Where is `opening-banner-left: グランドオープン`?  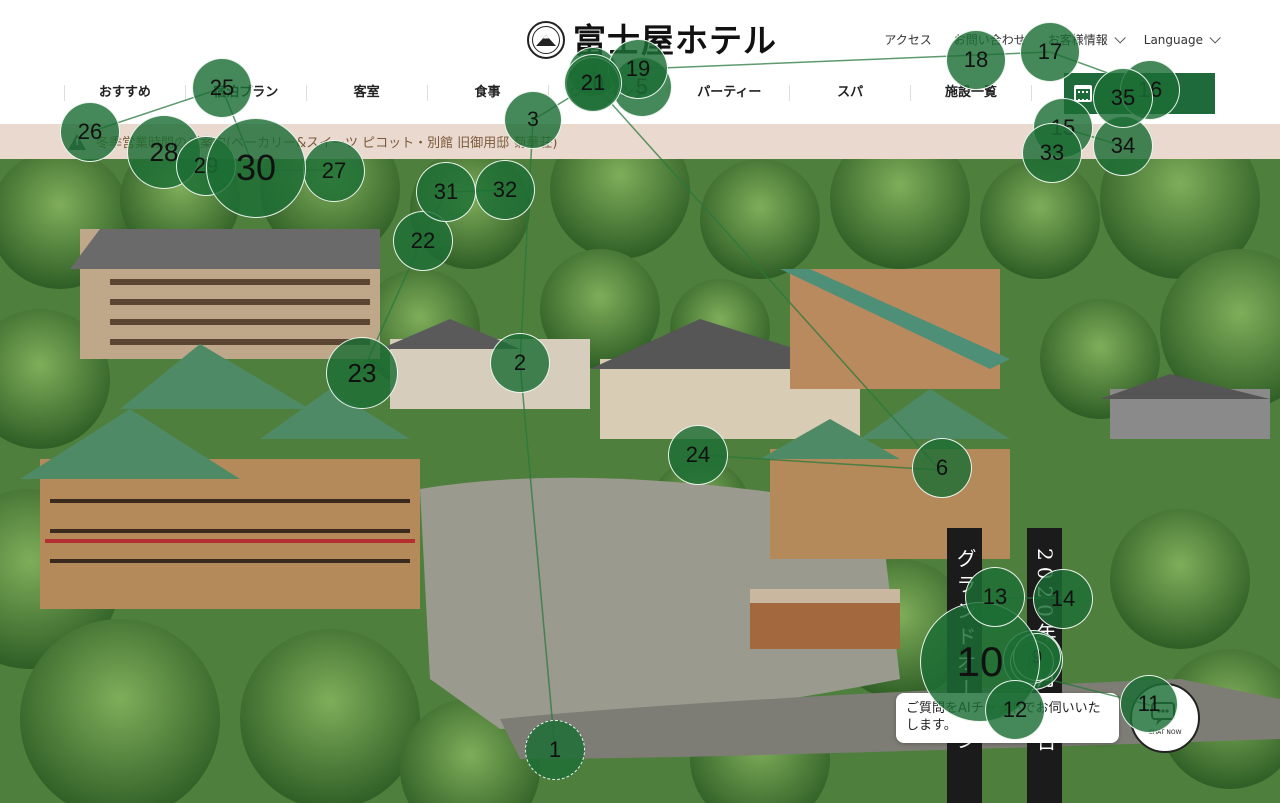 opening-banner-left: グランドオープン is located at coordinates (964, 665).